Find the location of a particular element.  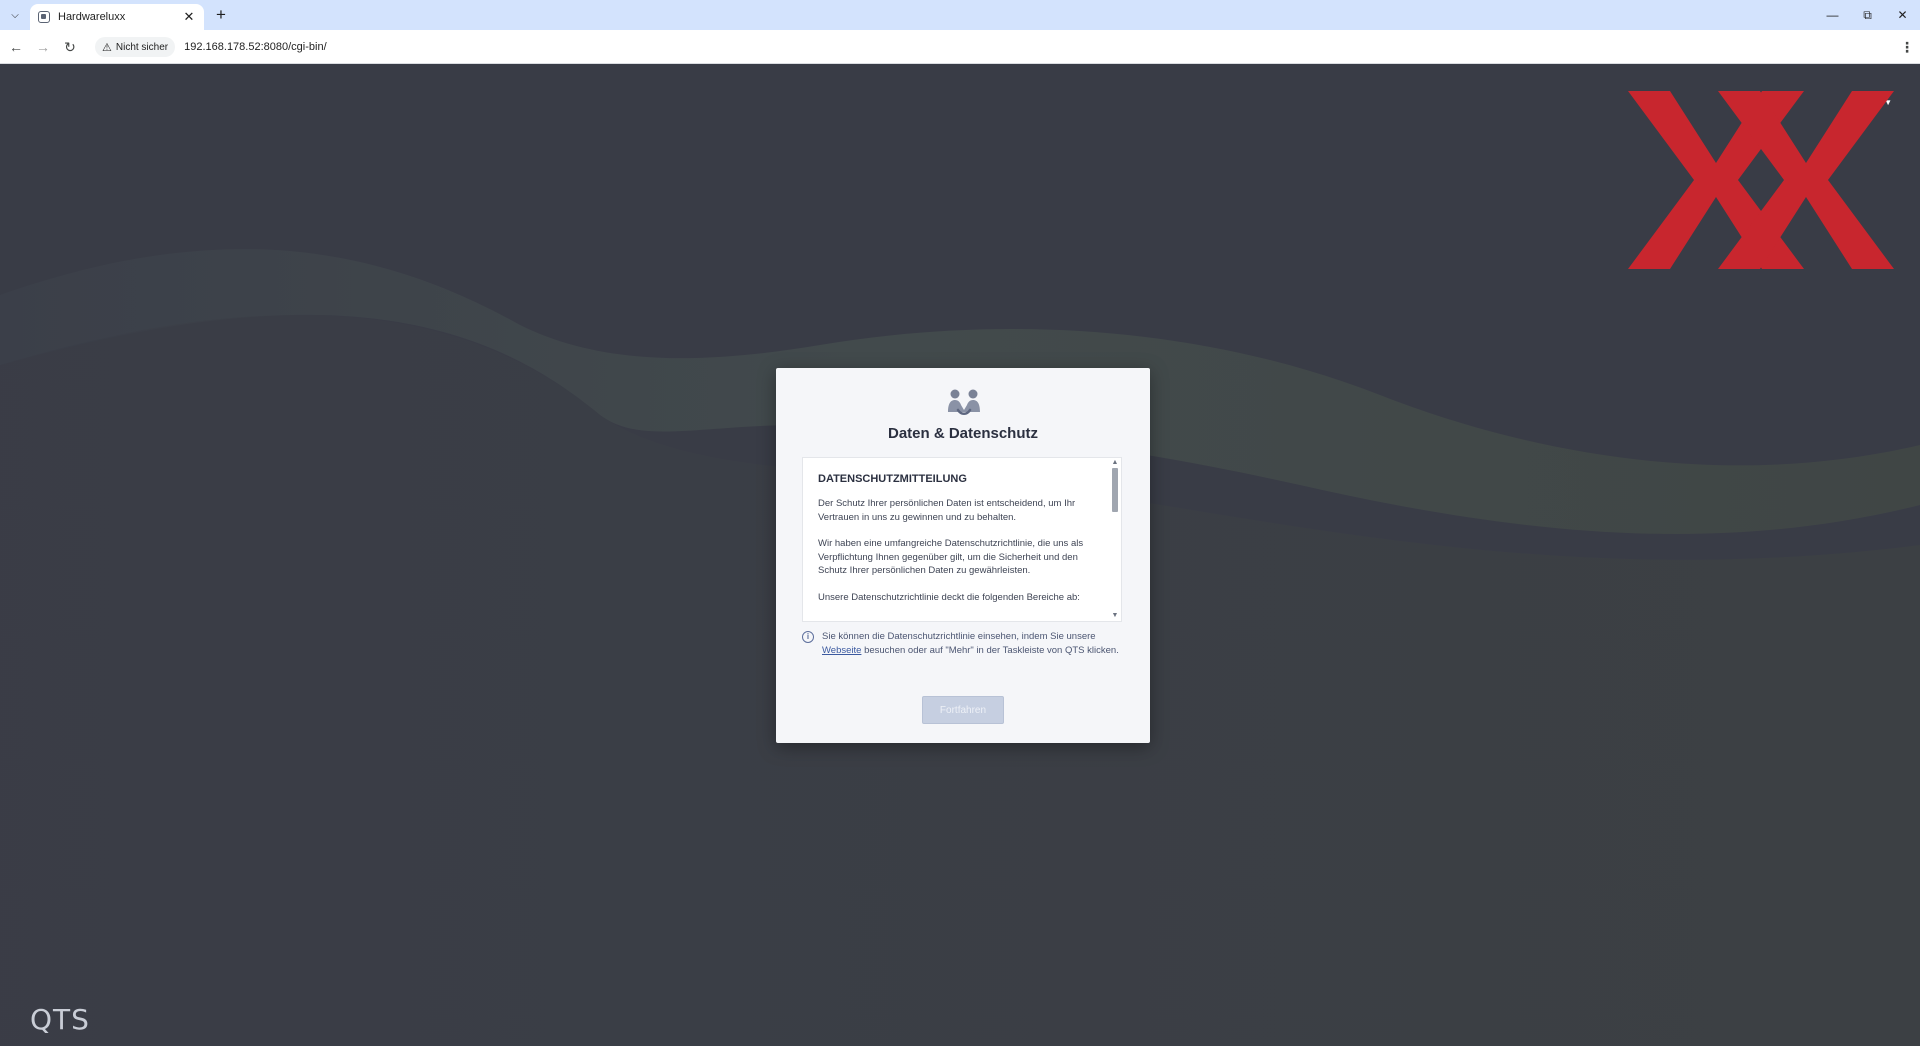

window-controls: — ⧉ ✕ is located at coordinates (1867, 15).